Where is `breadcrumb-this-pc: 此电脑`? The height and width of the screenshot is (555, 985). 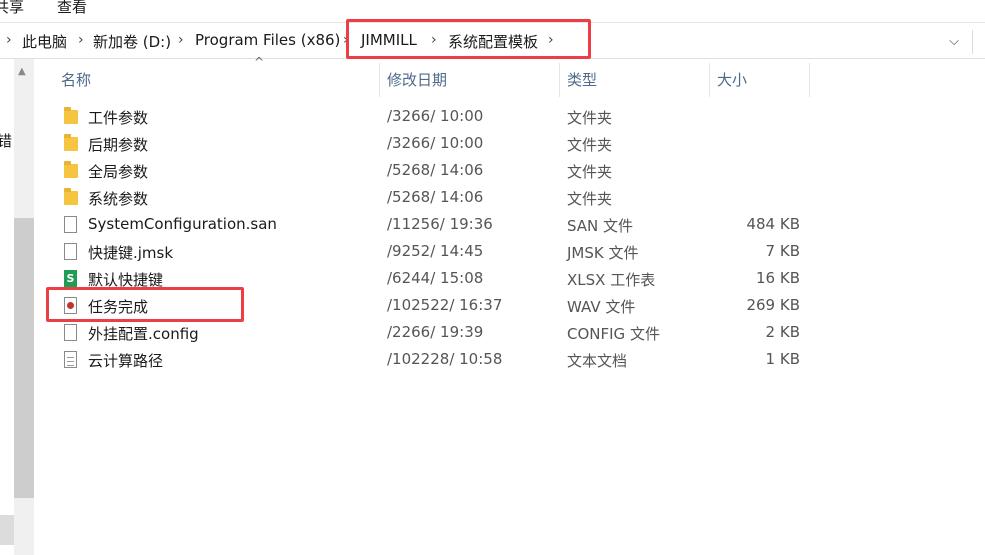 breadcrumb-this-pc: 此电脑 is located at coordinates (44, 41).